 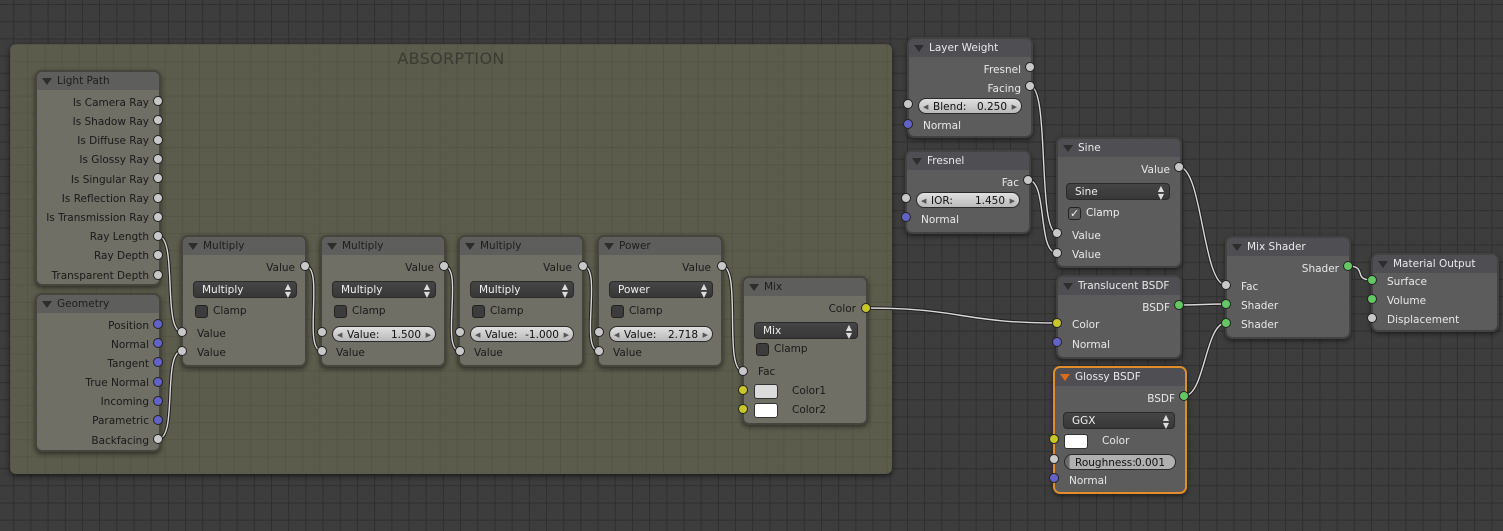 What do you see at coordinates (1120, 377) in the screenshot?
I see `node-header: Glossy BSDF` at bounding box center [1120, 377].